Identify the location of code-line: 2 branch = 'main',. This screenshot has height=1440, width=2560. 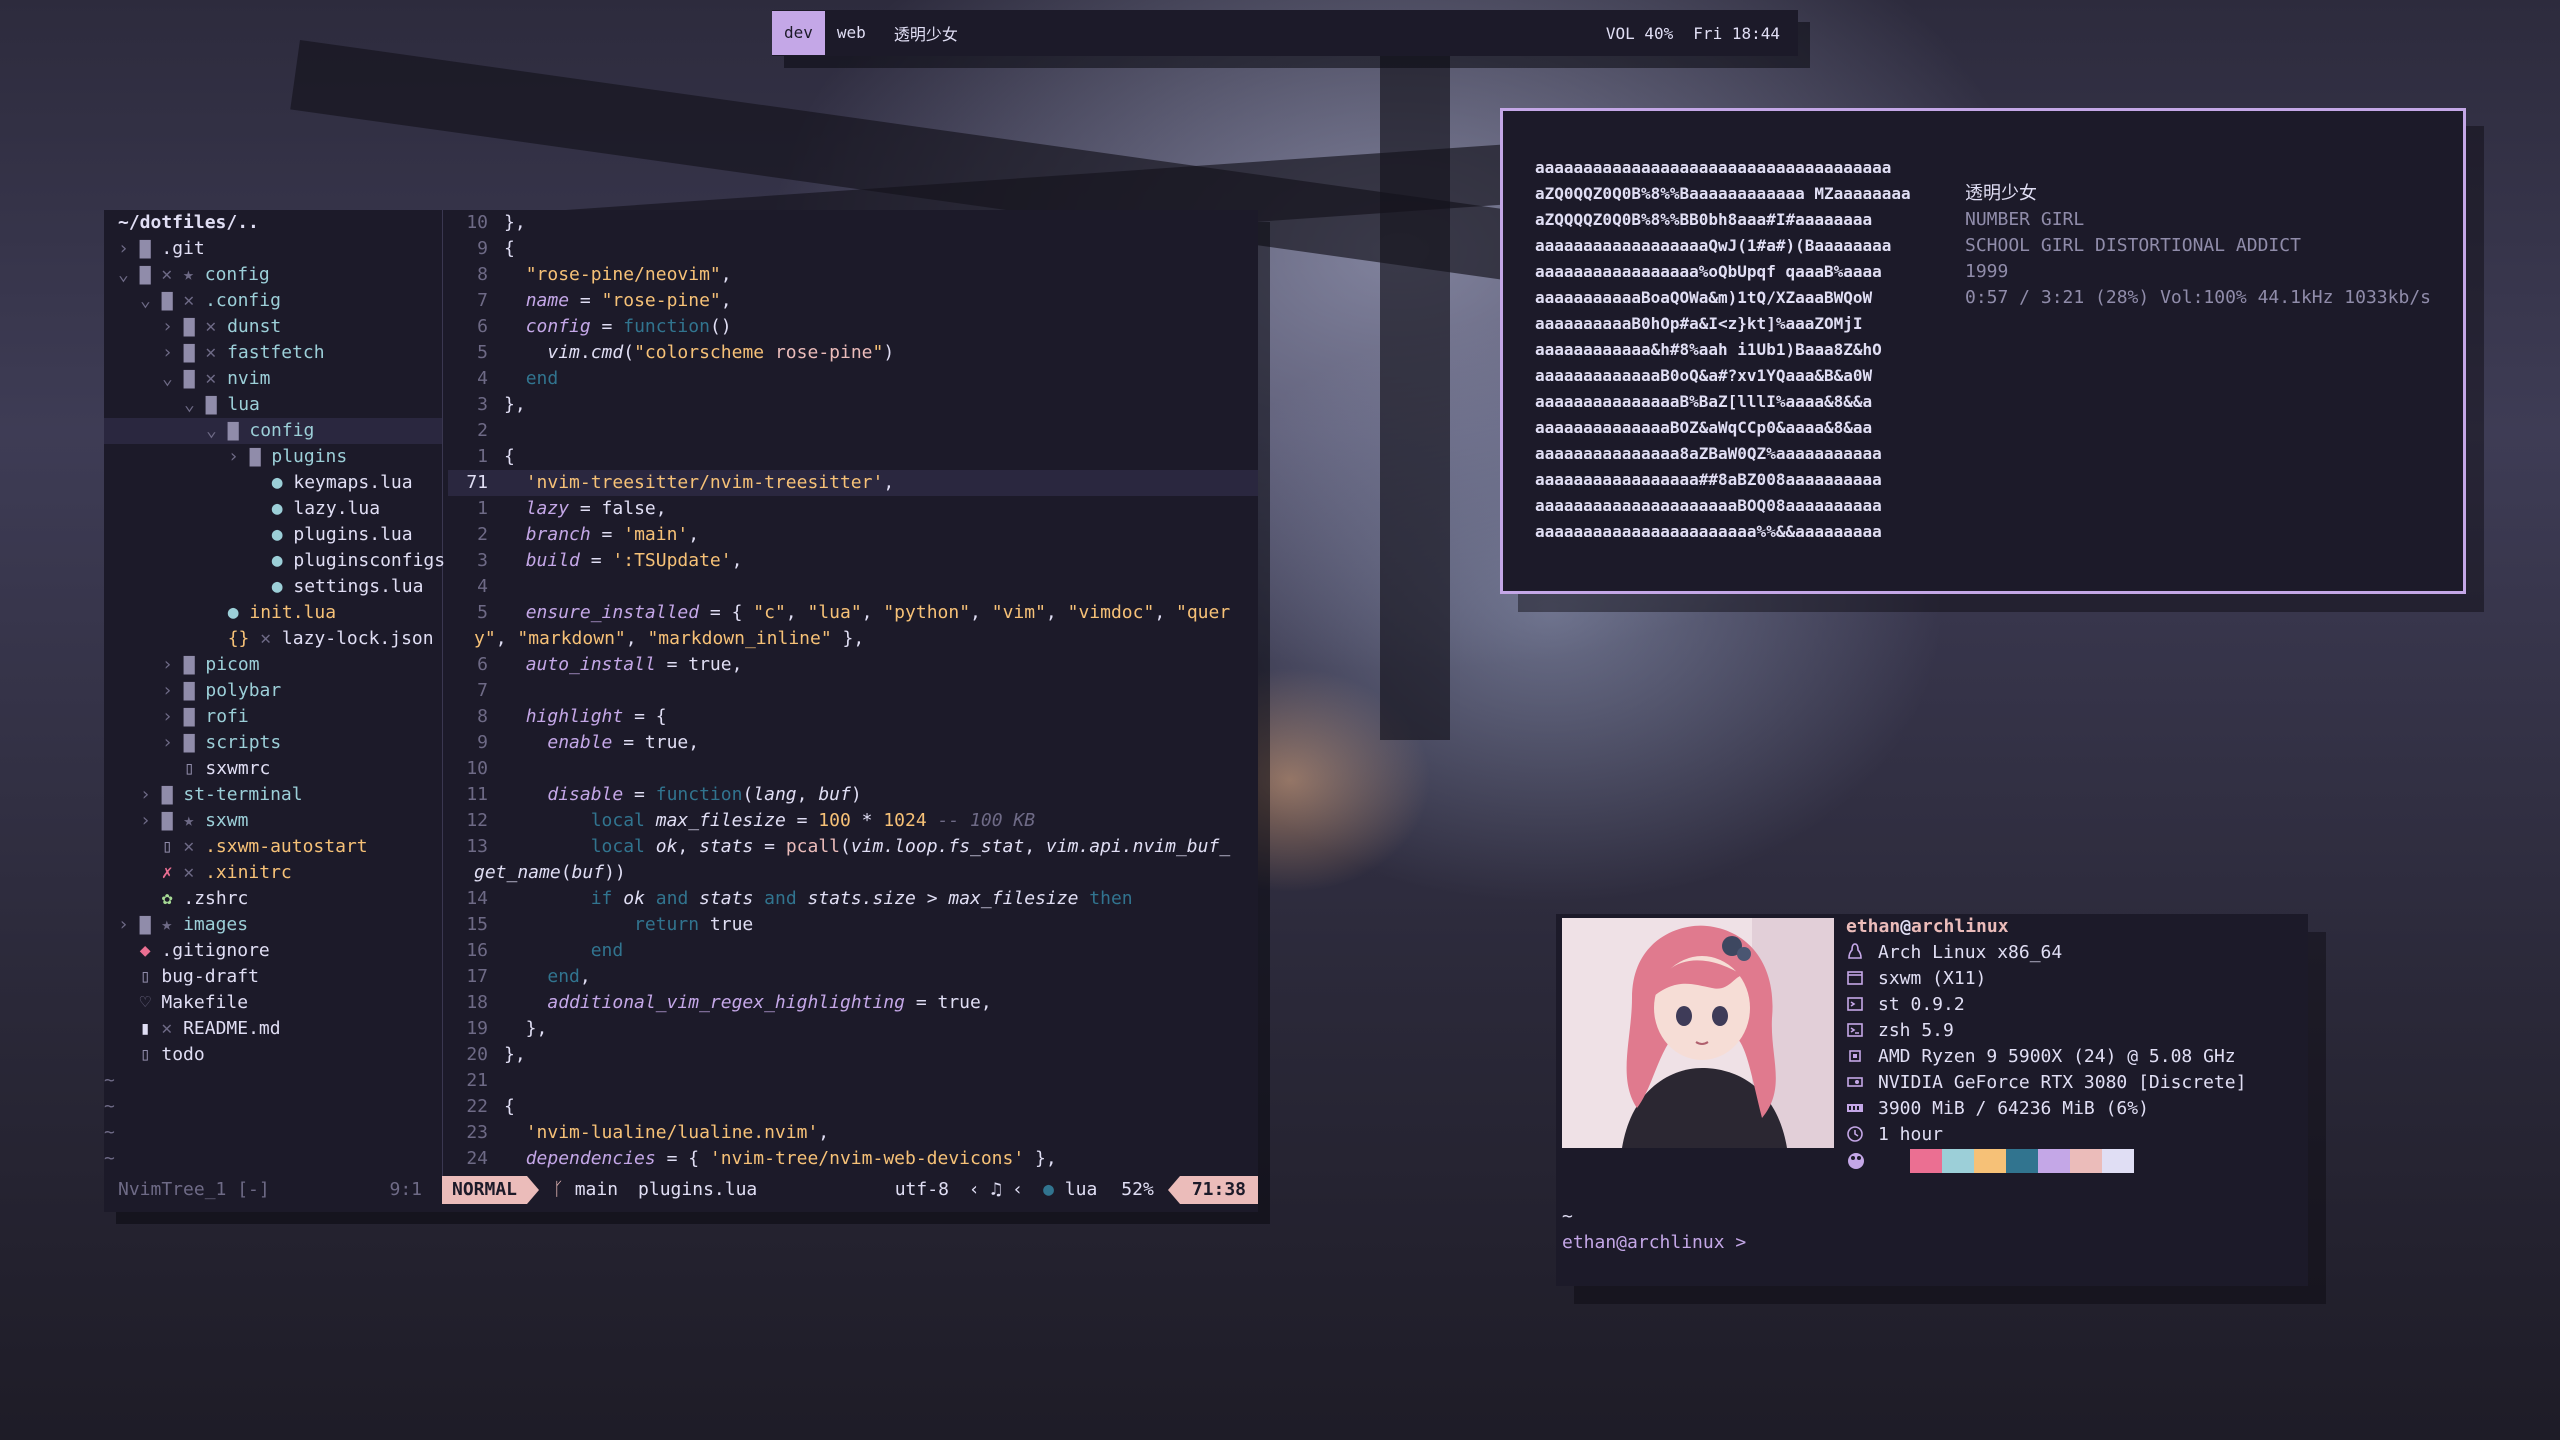
(853, 535).